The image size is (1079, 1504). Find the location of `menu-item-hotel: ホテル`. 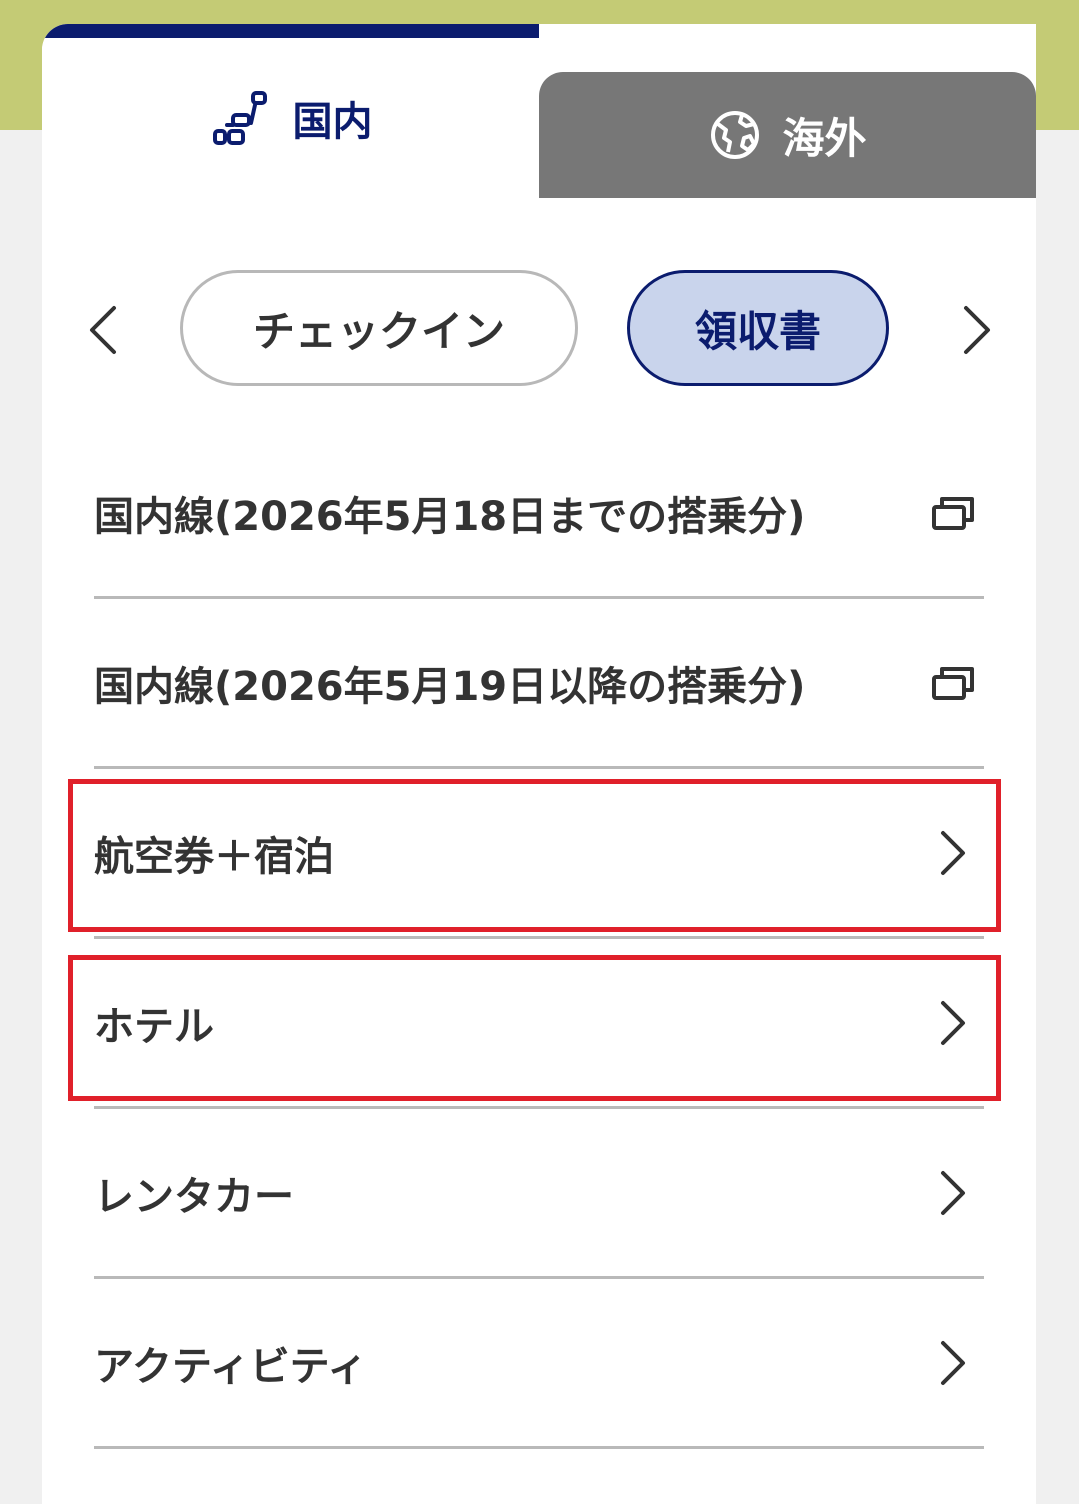

menu-item-hotel: ホテル is located at coordinates (539, 1024).